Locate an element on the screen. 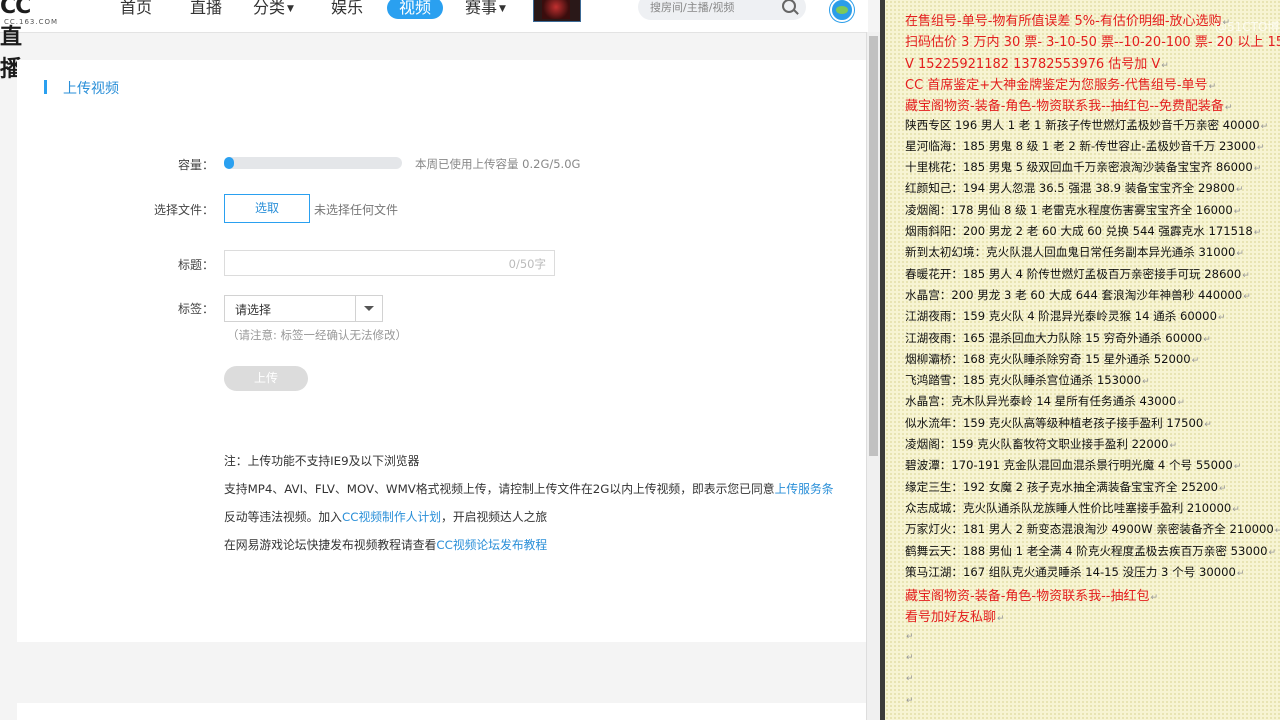 This screenshot has height=720, width=1280. document-line: 飞鸿踏雪：185 克火队睡杀宫位通杀 153000↵ is located at coordinates (1027, 380).